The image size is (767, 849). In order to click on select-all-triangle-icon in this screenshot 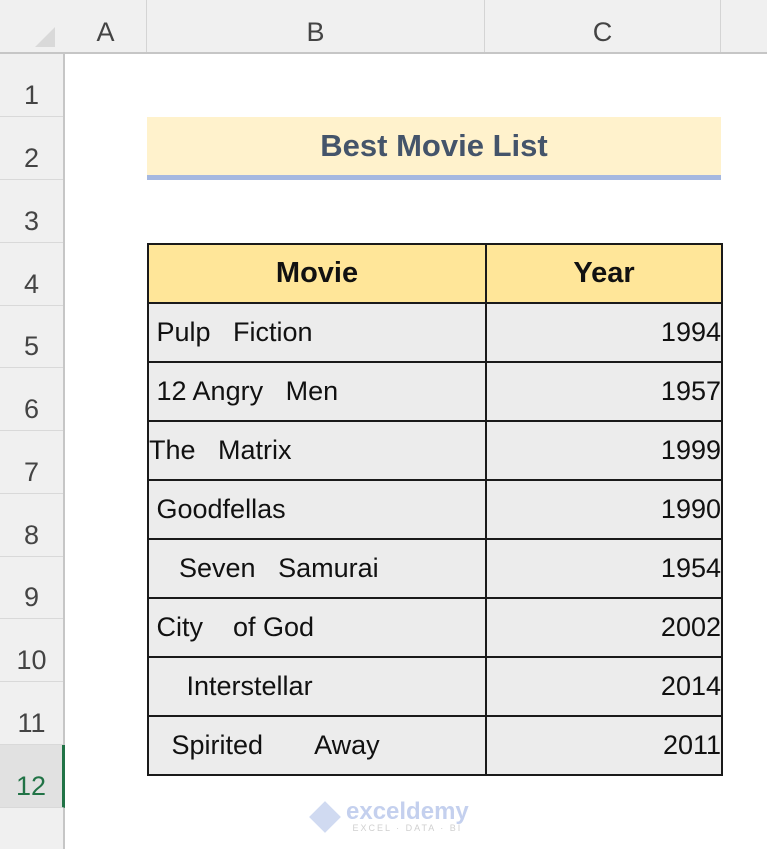, I will do `click(45, 37)`.